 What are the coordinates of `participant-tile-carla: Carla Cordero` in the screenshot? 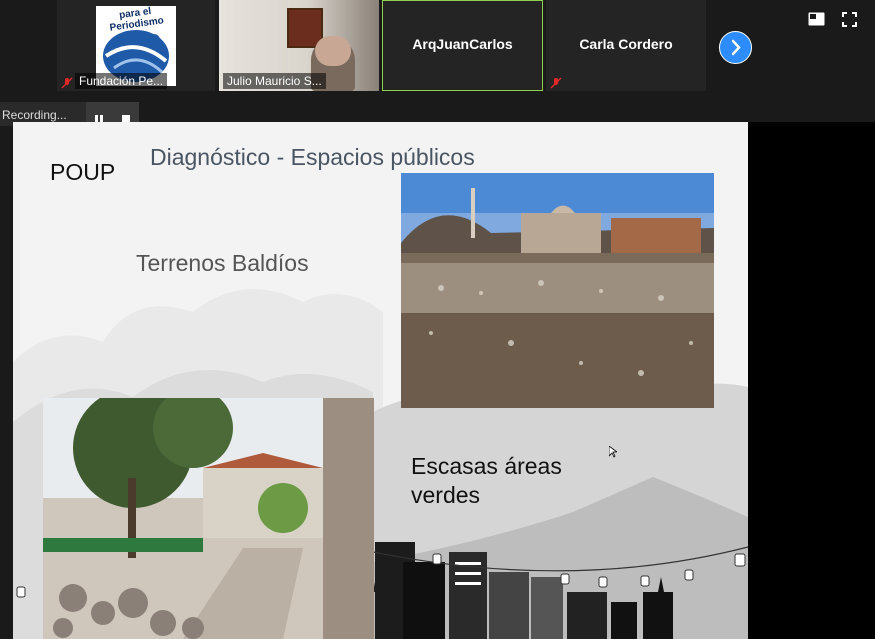 It's located at (626, 45).